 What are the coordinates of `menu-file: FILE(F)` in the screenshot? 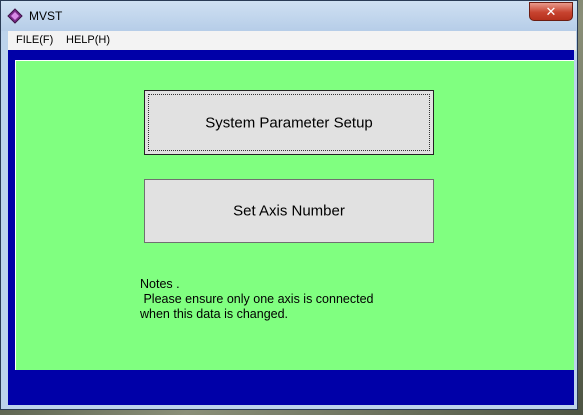 It's located at (34, 40).